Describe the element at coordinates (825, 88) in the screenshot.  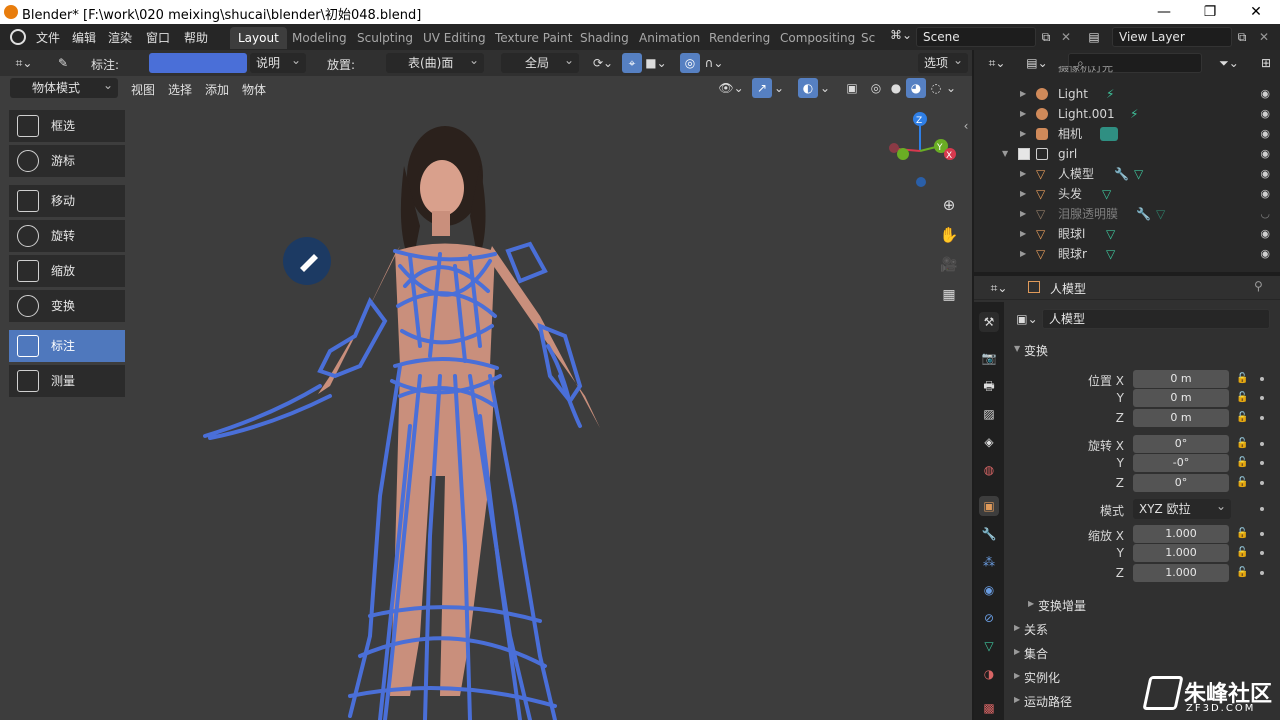
I see `overlays-options-icon: ⌄` at that location.